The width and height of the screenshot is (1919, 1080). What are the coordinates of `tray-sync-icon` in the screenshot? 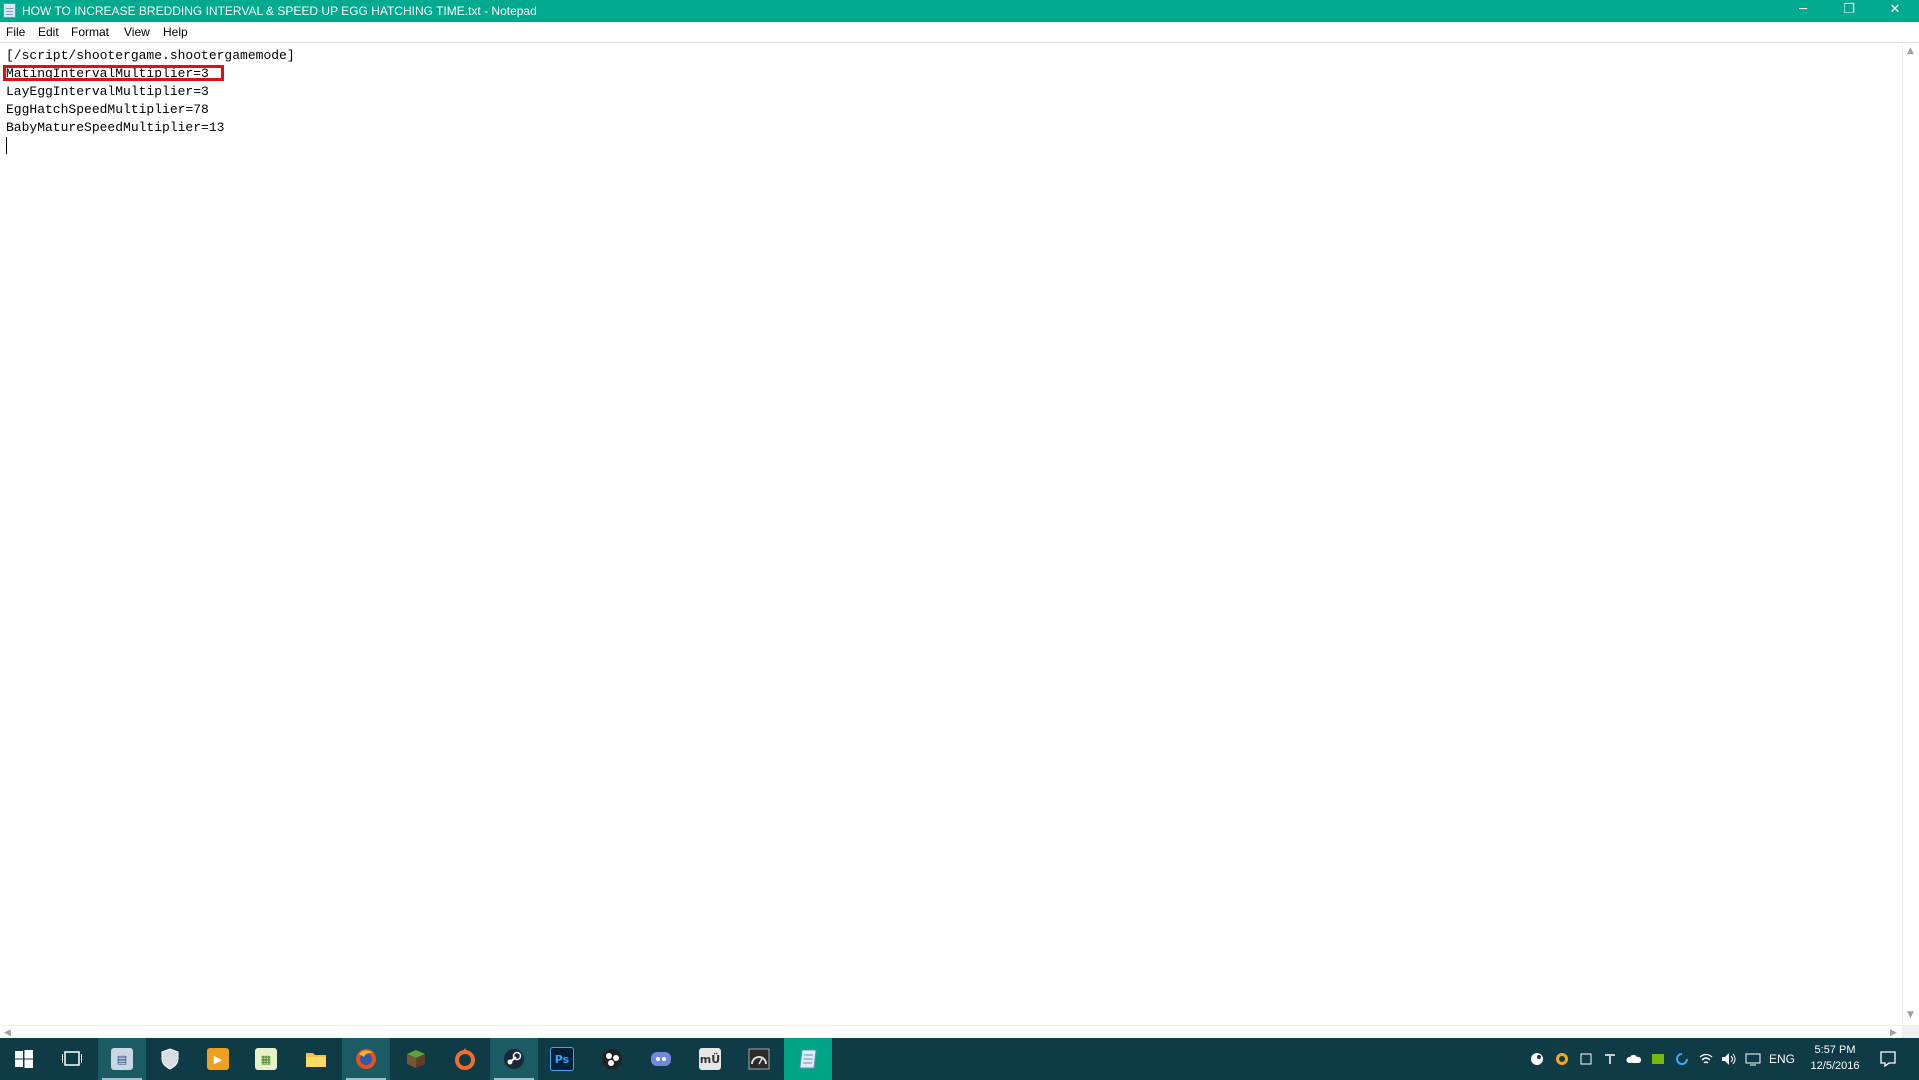 It's located at (1682, 1059).